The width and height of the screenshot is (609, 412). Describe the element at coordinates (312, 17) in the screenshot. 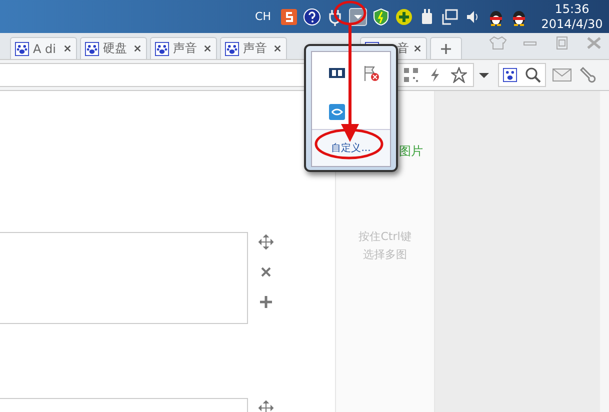

I see `help-icon` at that location.